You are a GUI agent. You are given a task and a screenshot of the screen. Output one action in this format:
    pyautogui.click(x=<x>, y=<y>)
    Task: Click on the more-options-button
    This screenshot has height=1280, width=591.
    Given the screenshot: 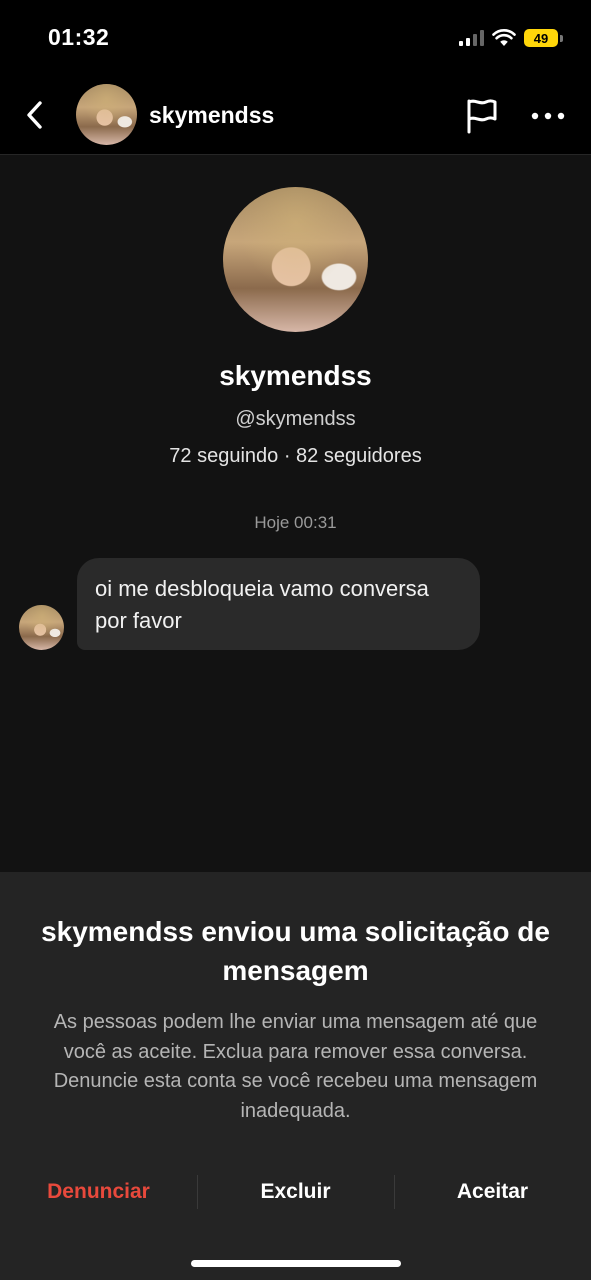 What is the action you would take?
    pyautogui.click(x=548, y=116)
    